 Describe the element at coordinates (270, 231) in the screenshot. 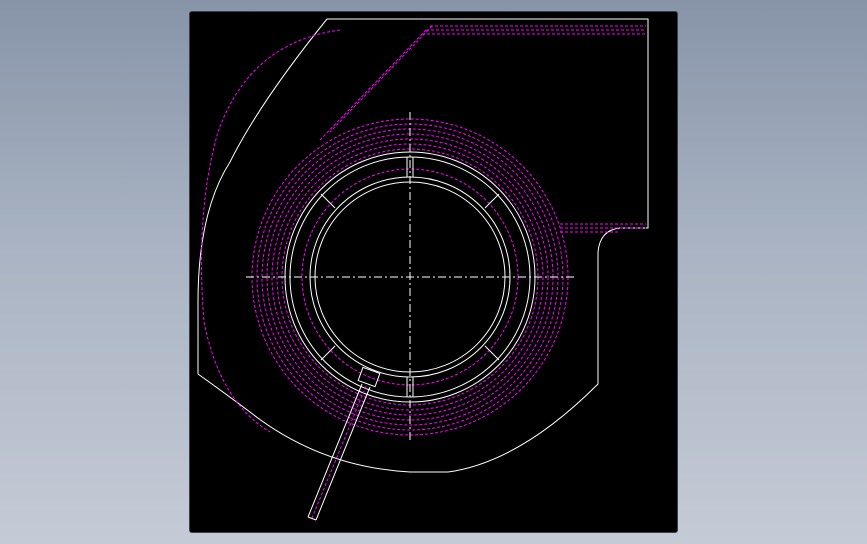

I see `scroll-hidden-arc` at that location.